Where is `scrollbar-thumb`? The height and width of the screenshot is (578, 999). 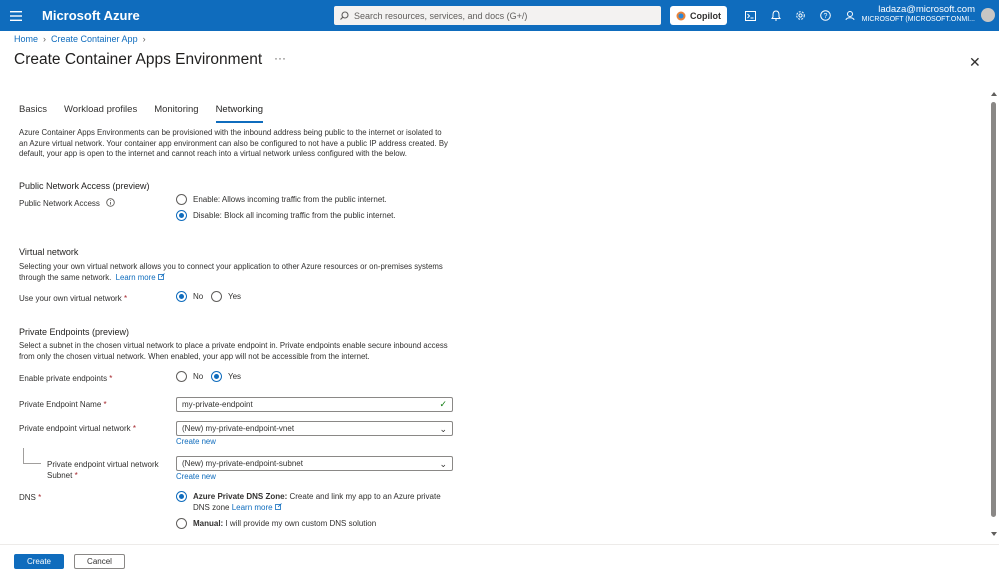
scrollbar-thumb is located at coordinates (993, 309).